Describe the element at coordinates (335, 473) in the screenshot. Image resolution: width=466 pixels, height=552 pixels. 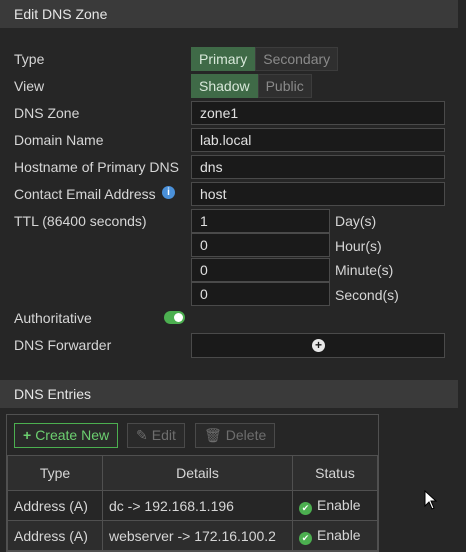
I see `column-header-status: Status` at that location.